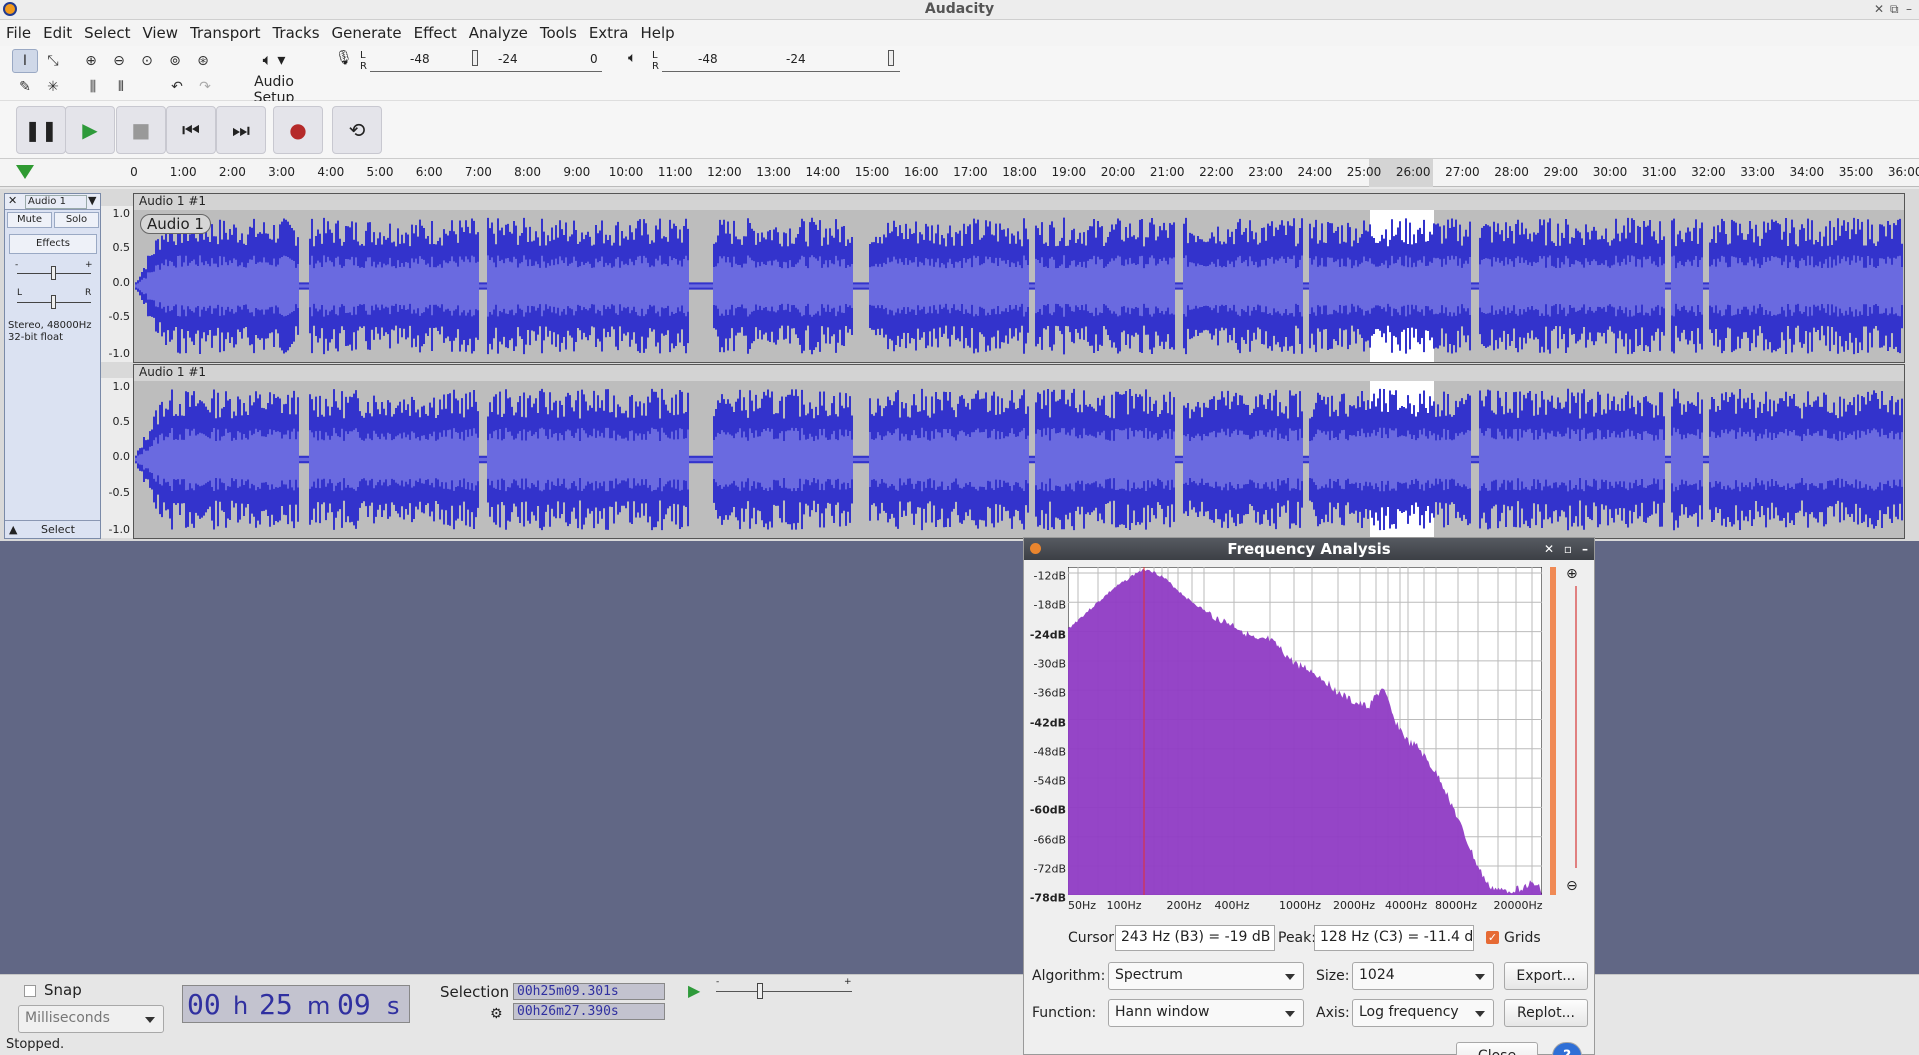  Describe the element at coordinates (558, 33) in the screenshot. I see `menu-tools: Tools` at that location.